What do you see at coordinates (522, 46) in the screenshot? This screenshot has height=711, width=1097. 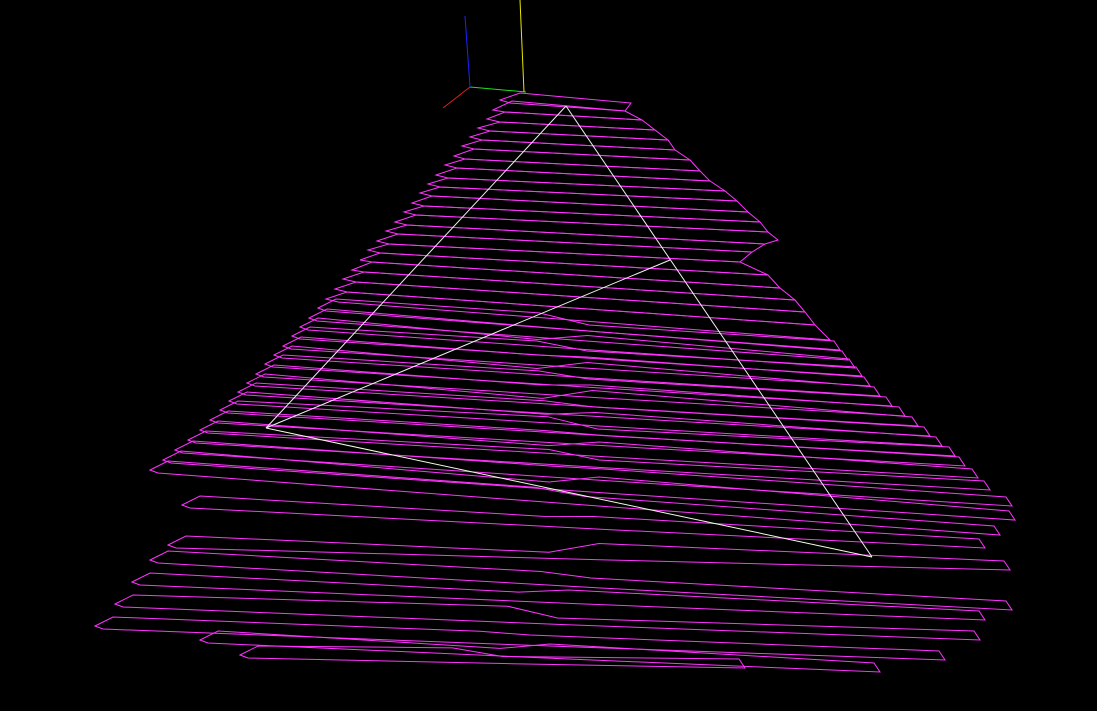 I see `vertical-axis-line` at bounding box center [522, 46].